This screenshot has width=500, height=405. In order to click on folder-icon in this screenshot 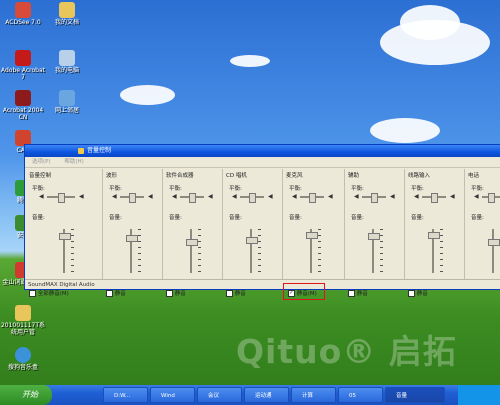, I will do `click(23, 313)`.